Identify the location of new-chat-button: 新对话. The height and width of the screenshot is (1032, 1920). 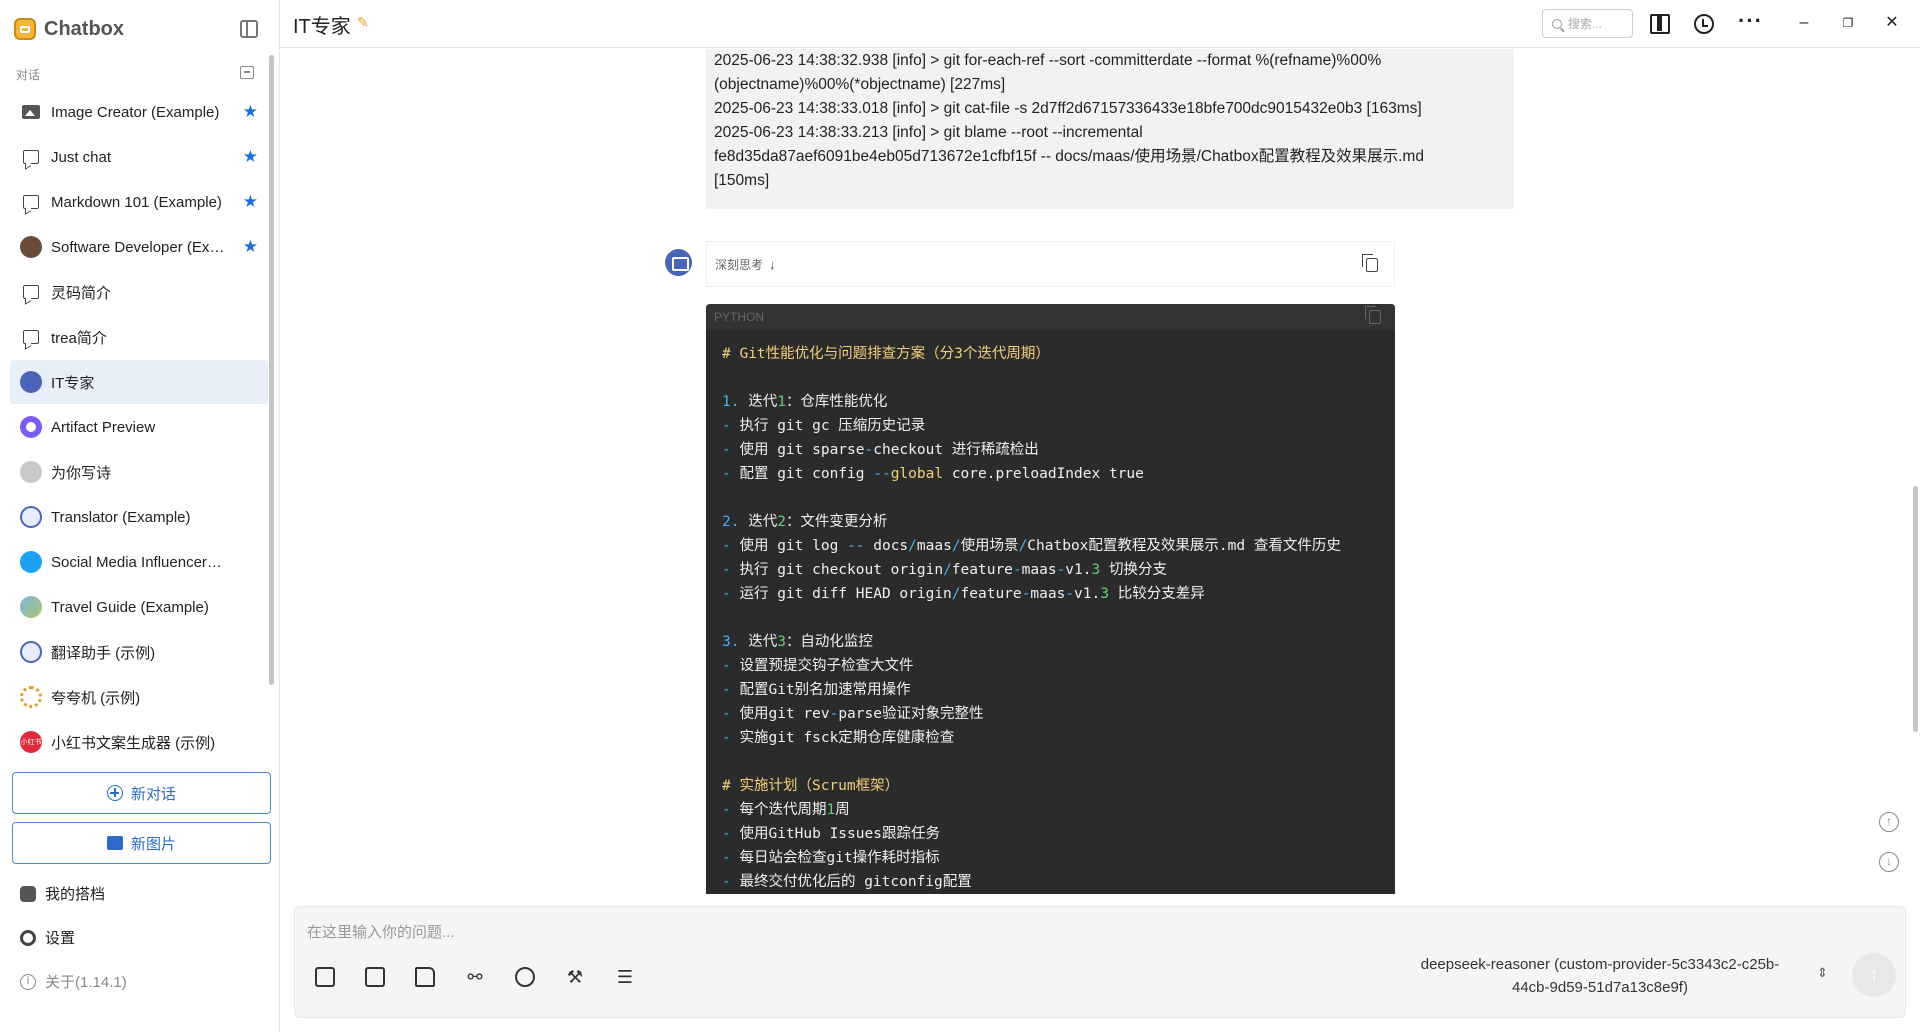
(141, 793).